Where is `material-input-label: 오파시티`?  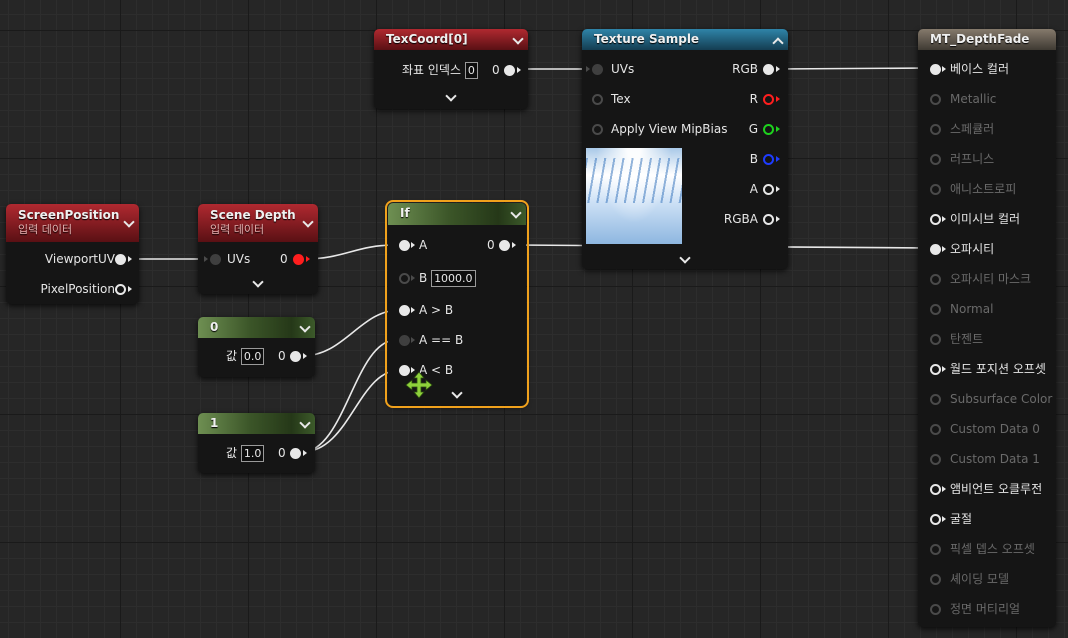
material-input-label: 오파시티 is located at coordinates (972, 249).